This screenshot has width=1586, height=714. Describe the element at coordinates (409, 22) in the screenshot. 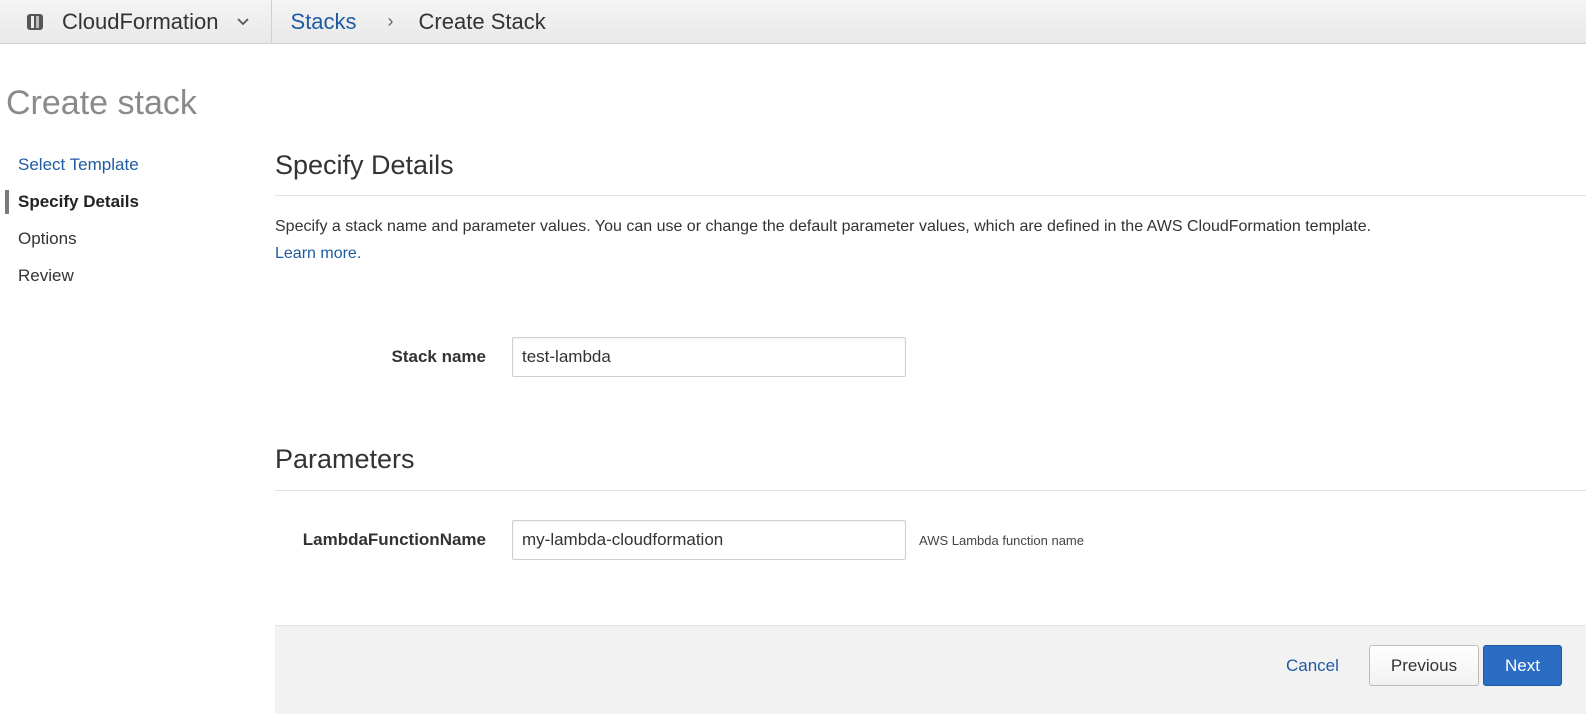

I see `breadcrumb: Stacks › Create Stack` at that location.